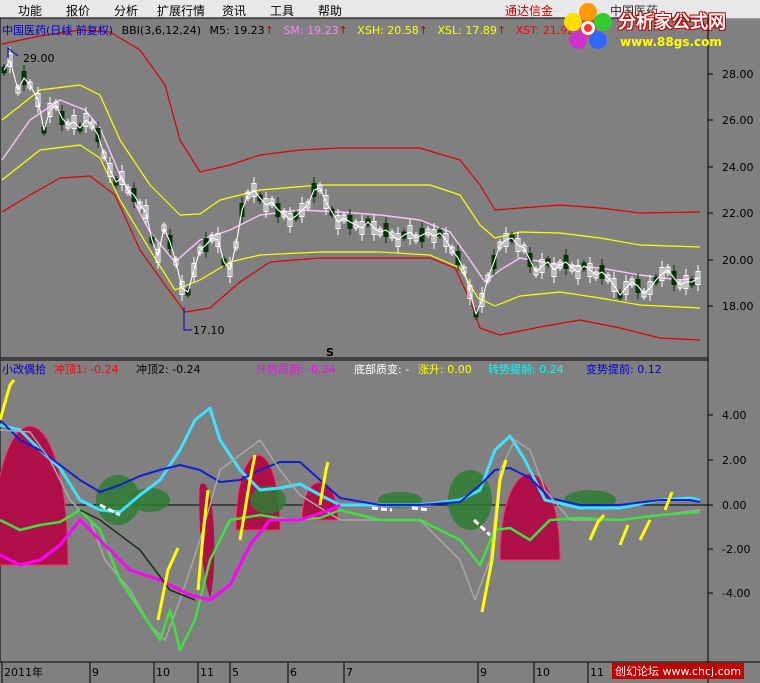 This screenshot has height=683, width=760. What do you see at coordinates (738, 120) in the screenshot?
I see `price-y-tick-label: 26.00` at bounding box center [738, 120].